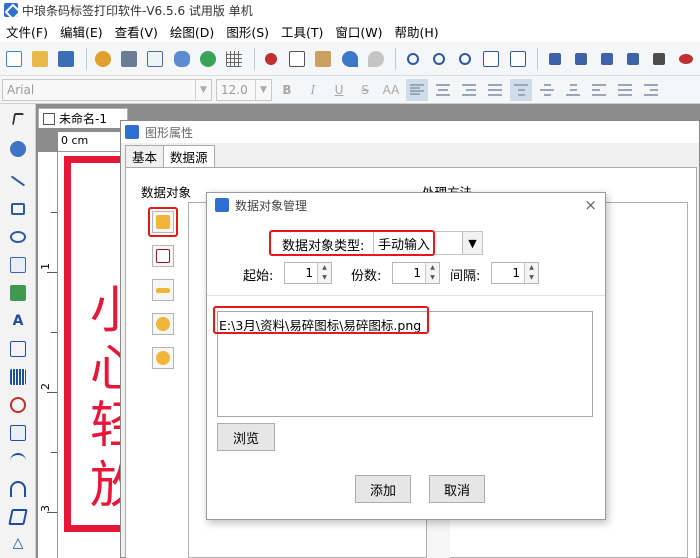 Image resolution: width=700 pixels, height=558 pixels. Describe the element at coordinates (685, 59) in the screenshot. I see `eye-button` at that location.